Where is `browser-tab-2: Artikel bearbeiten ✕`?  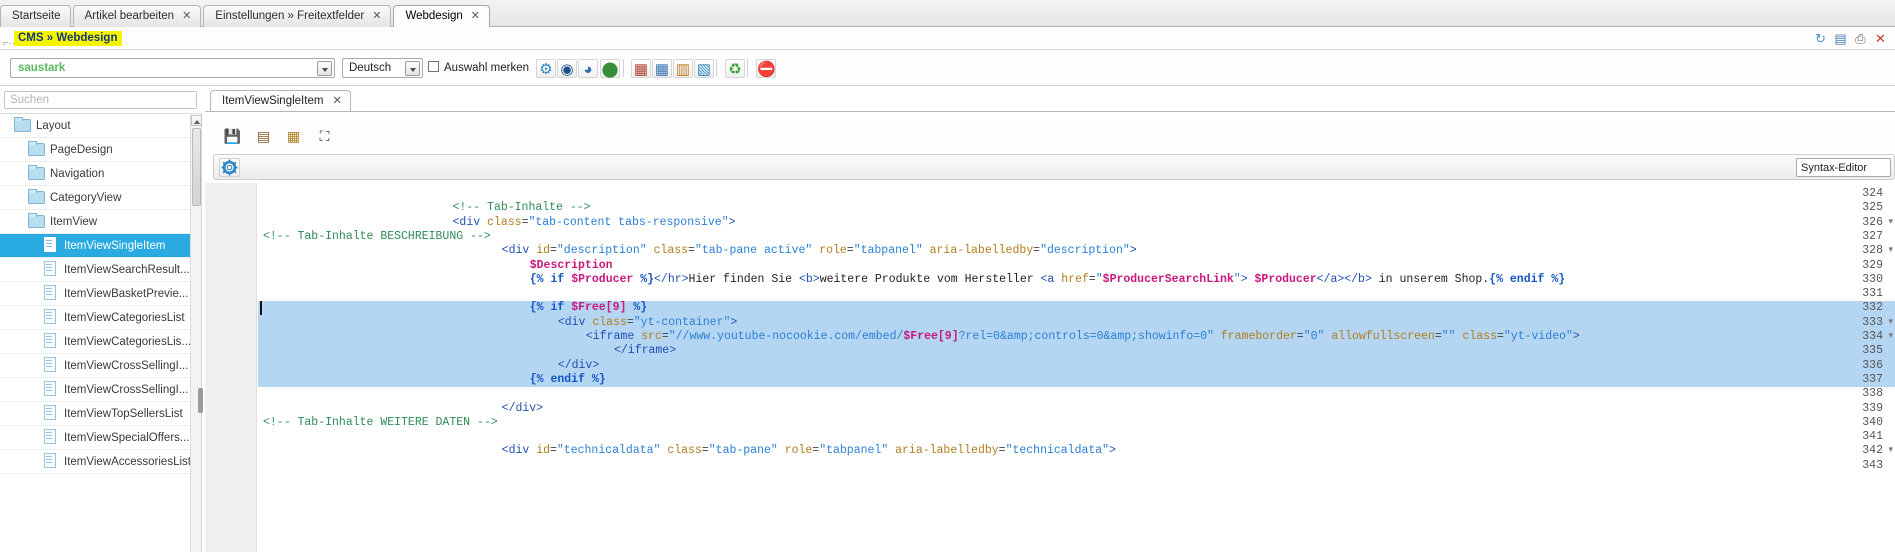
browser-tab-2: Artikel bearbeiten ✕ is located at coordinates (137, 16).